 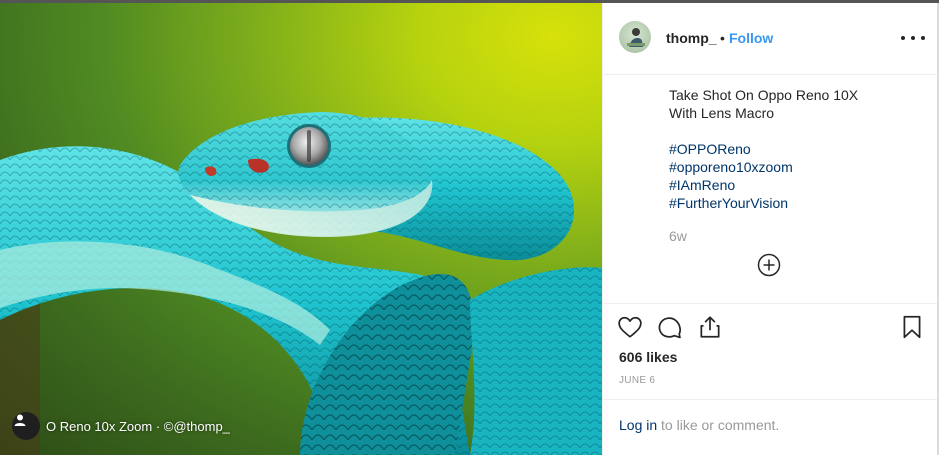 I want to click on post-header: thomp_ • Follow, so click(x=770, y=37).